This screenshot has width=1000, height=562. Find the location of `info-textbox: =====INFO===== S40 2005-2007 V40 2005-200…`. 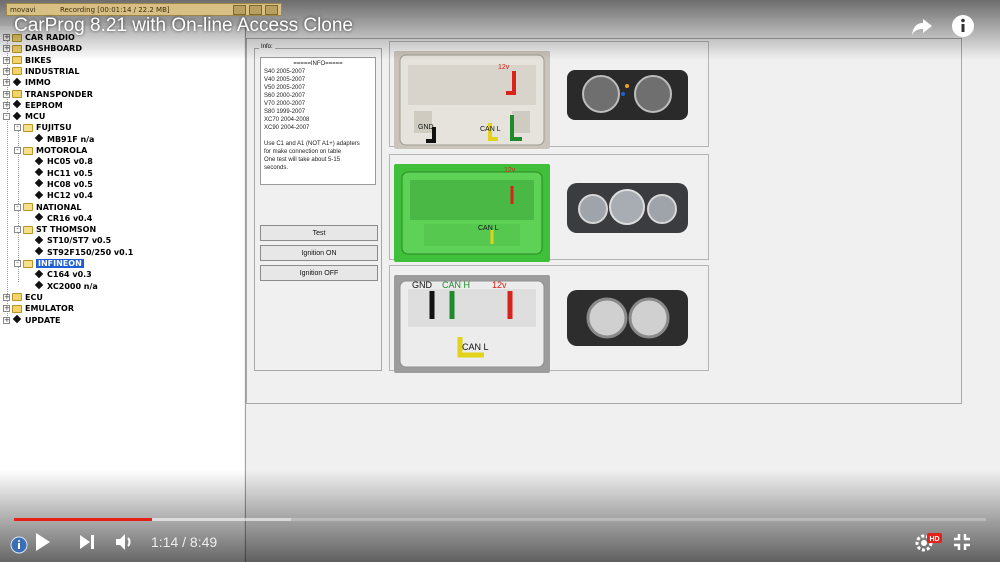

info-textbox: =====INFO===== S40 2005-2007 V40 2005-200… is located at coordinates (318, 121).